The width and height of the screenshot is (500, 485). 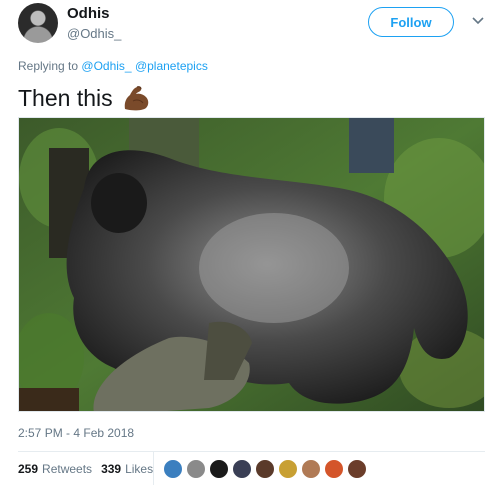 What do you see at coordinates (106, 66) in the screenshot?
I see `reply-mention-odhis: @Odhis_` at bounding box center [106, 66].